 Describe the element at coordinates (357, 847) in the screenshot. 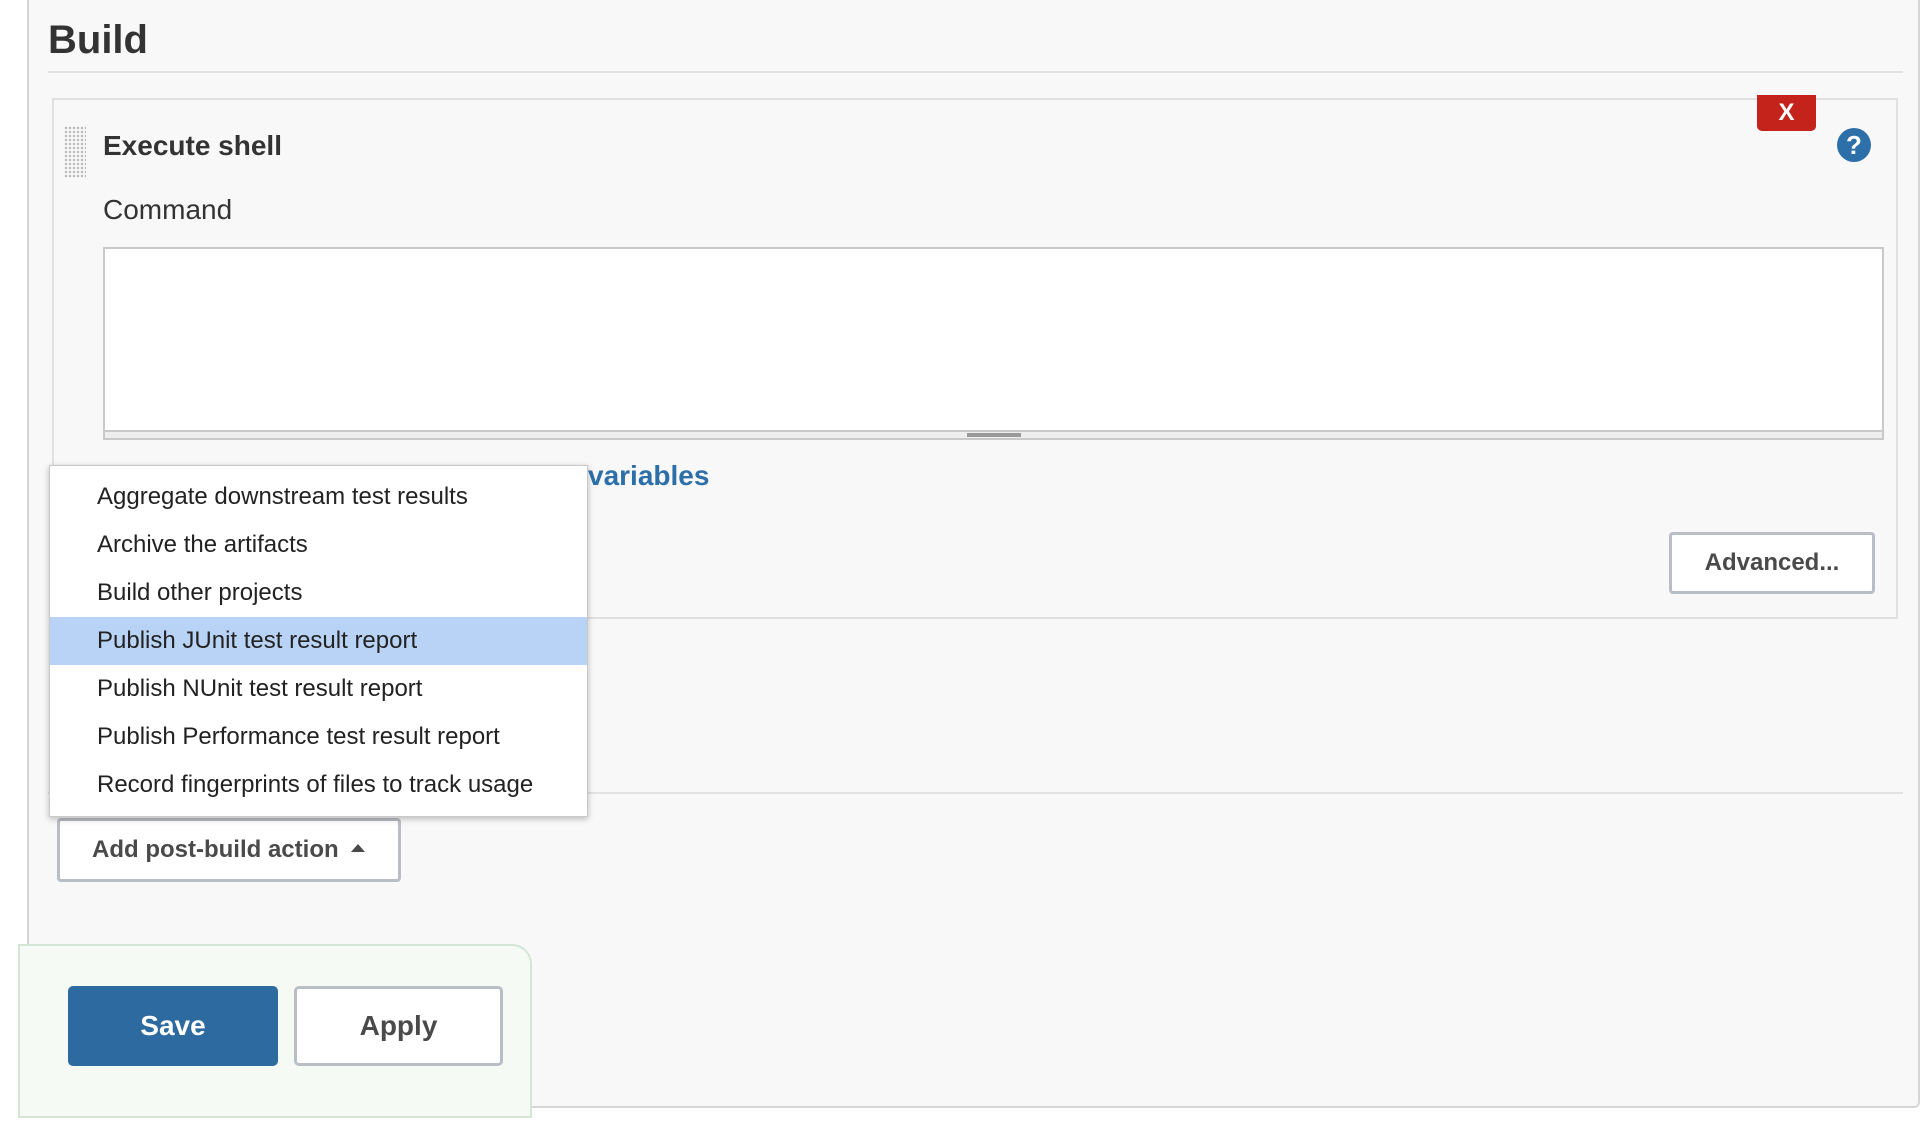

I see `caret-up-icon` at that location.